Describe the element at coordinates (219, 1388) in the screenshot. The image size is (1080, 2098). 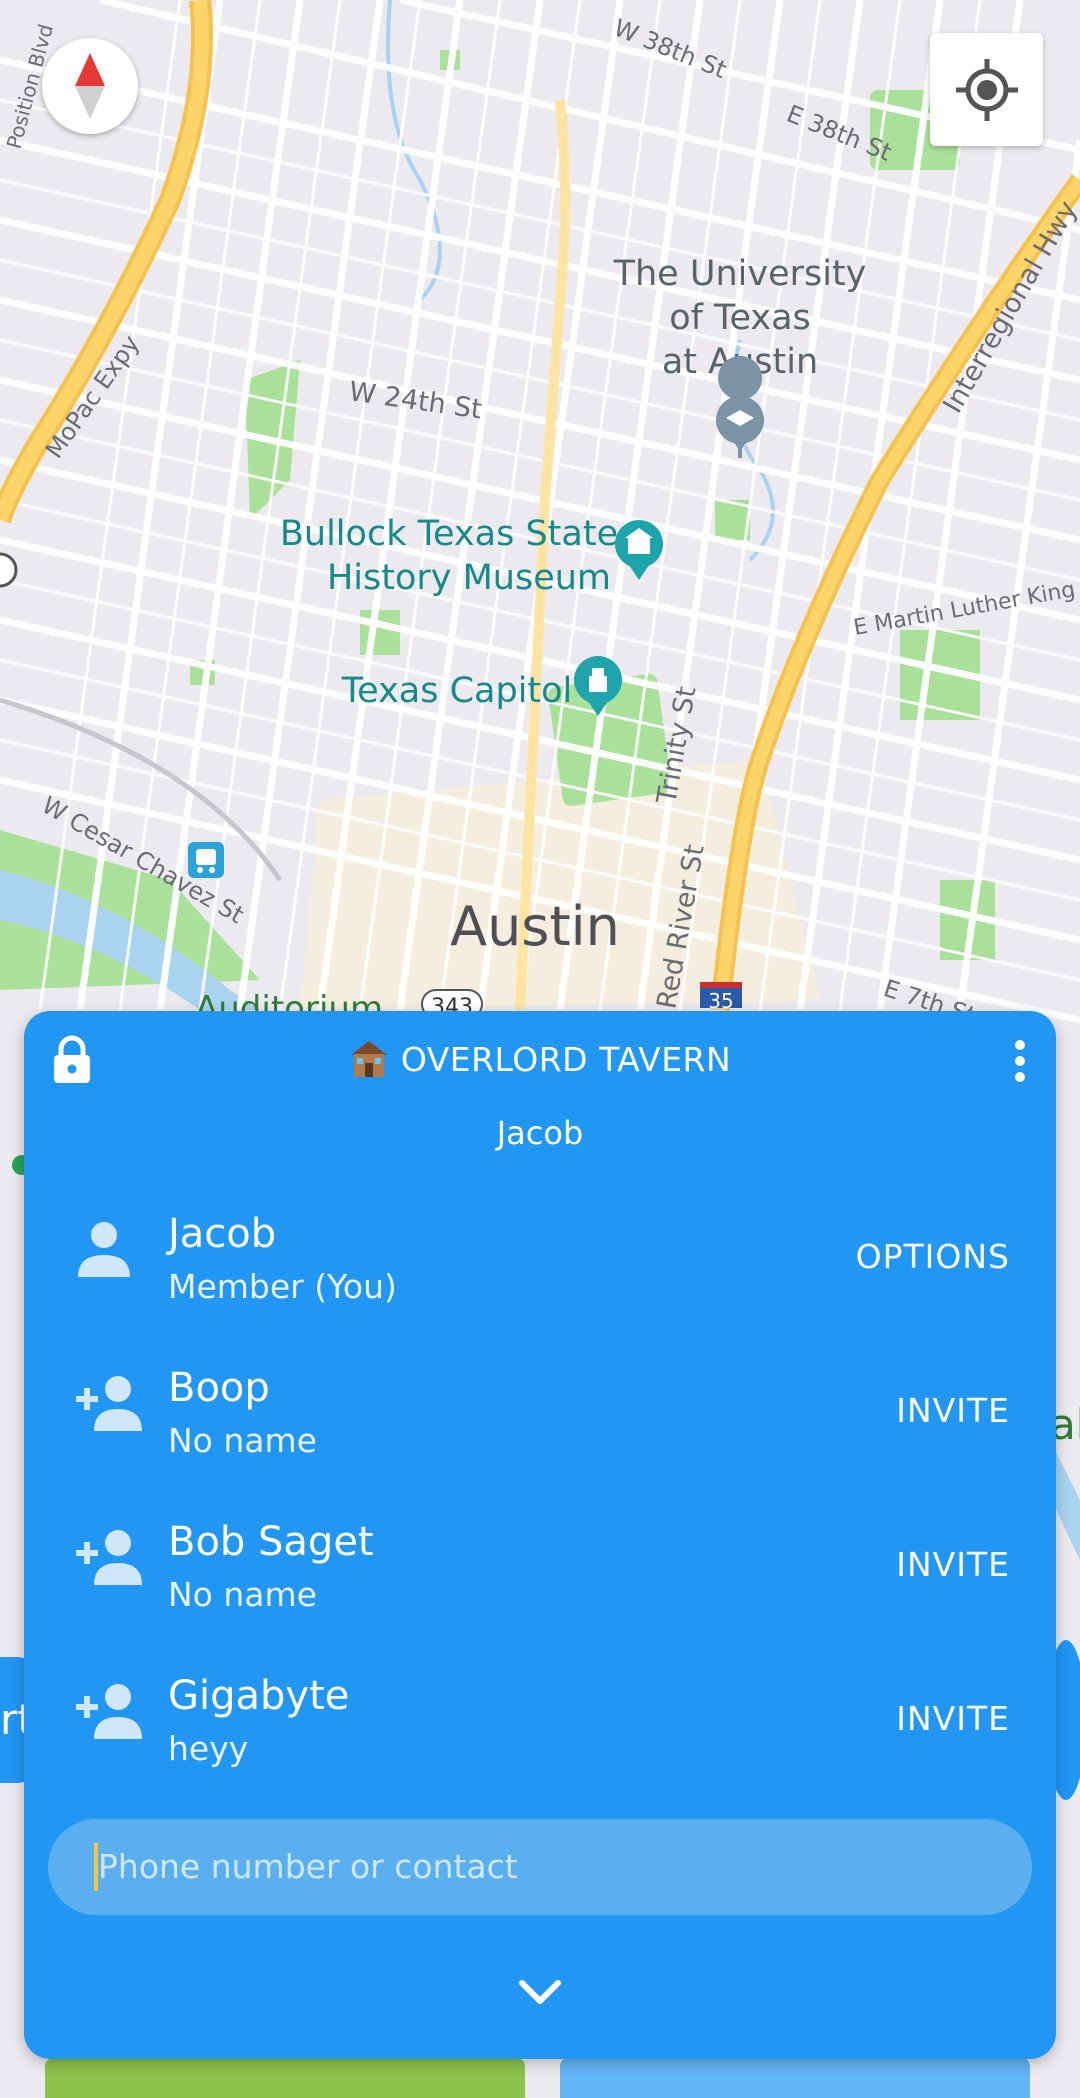
I see `member-name: Boop` at that location.